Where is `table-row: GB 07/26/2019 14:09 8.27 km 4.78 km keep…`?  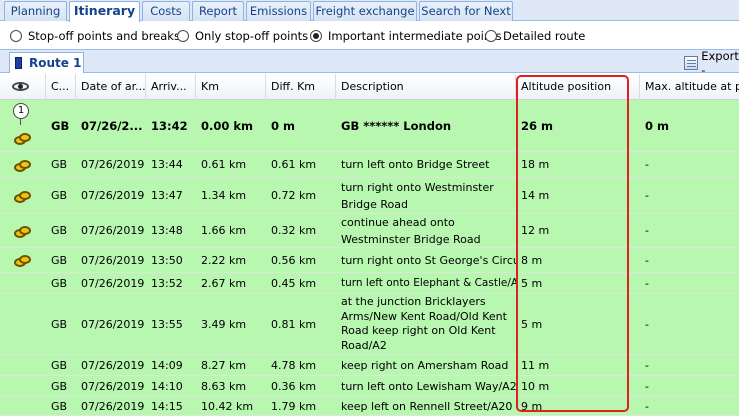 table-row: GB 07/26/2019 14:09 8.27 km 4.78 km keep… is located at coordinates (369, 365).